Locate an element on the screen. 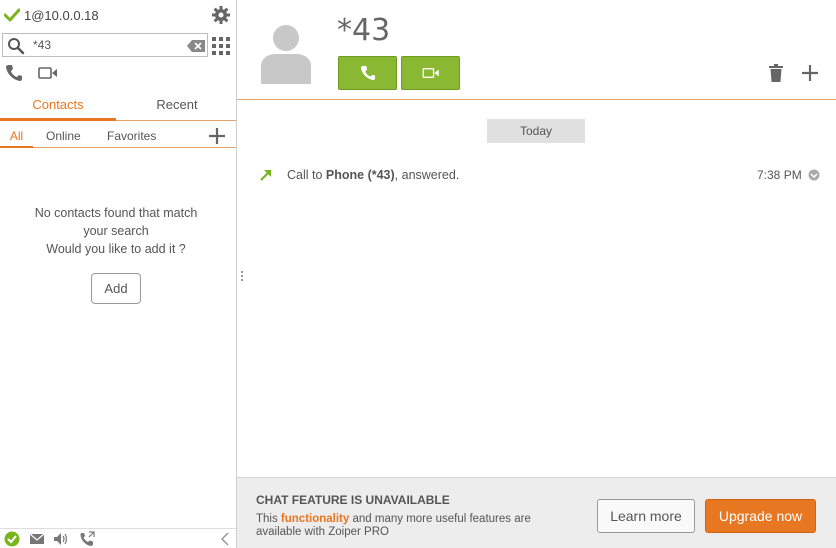  learn-more-button: Learn more is located at coordinates (646, 516).